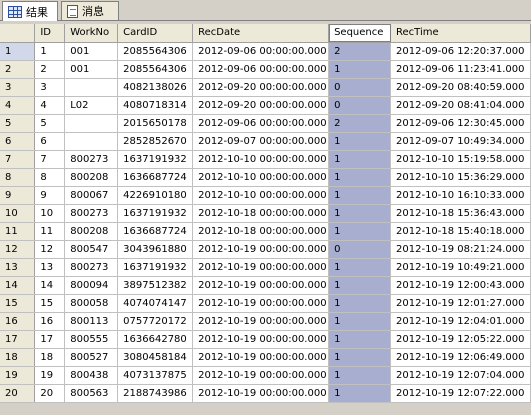 This screenshot has width=531, height=415. Describe the element at coordinates (460, 393) in the screenshot. I see `rectime-cell: 2012-10-19 12:07:22.000` at that location.